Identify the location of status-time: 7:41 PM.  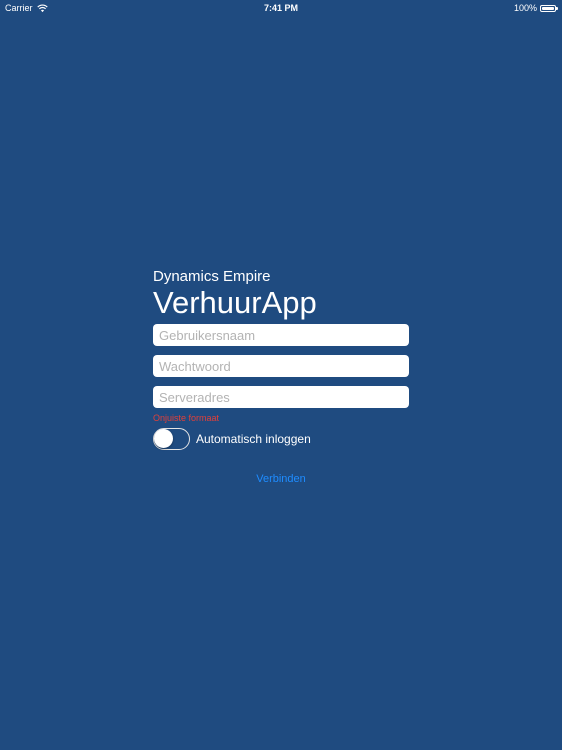
(280, 8).